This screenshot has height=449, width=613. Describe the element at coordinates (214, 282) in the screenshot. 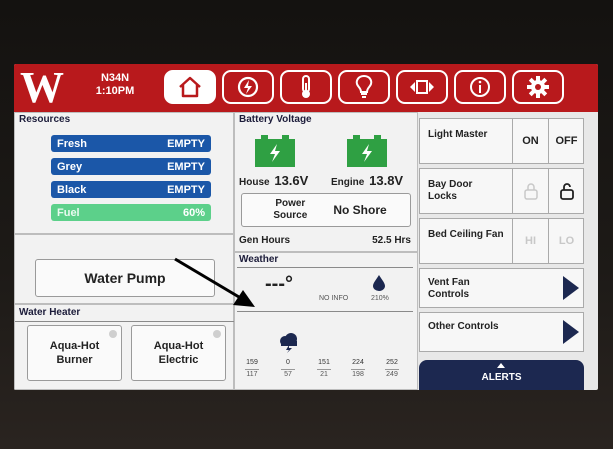

I see `annotation-arrow` at that location.